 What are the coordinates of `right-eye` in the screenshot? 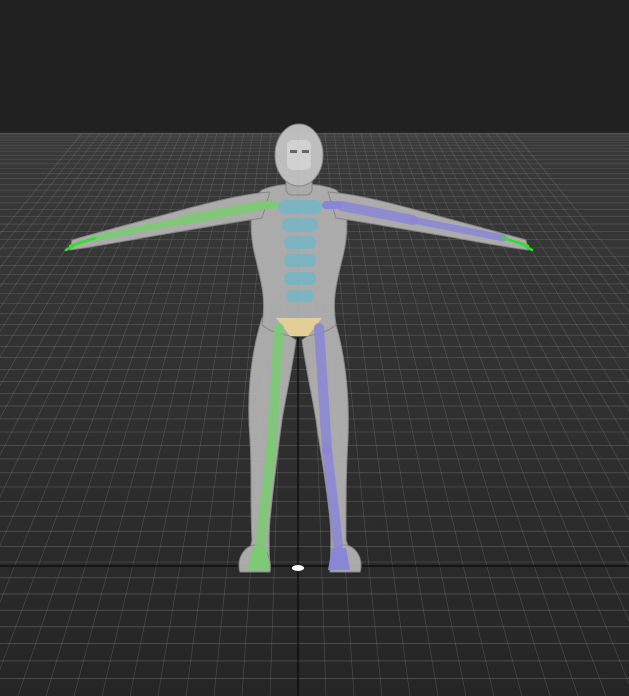 It's located at (305, 151).